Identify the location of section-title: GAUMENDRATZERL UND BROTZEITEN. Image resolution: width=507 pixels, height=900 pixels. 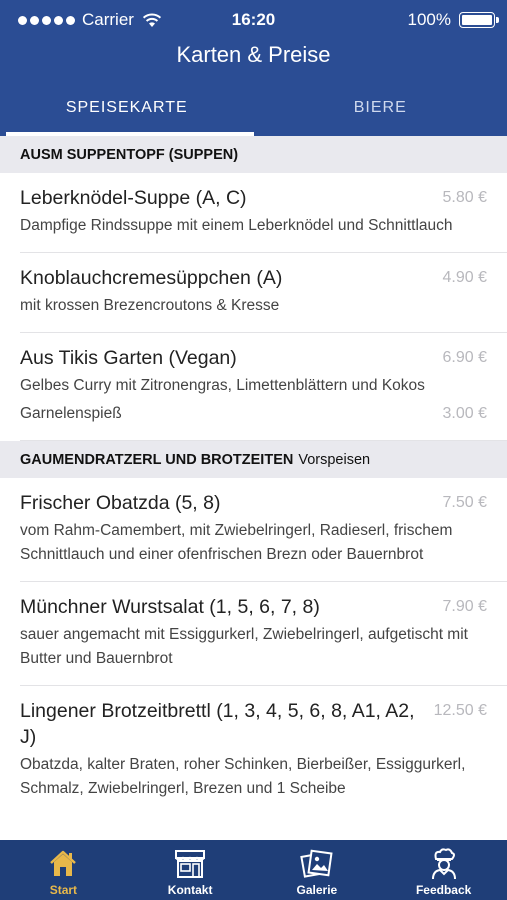
(157, 459).